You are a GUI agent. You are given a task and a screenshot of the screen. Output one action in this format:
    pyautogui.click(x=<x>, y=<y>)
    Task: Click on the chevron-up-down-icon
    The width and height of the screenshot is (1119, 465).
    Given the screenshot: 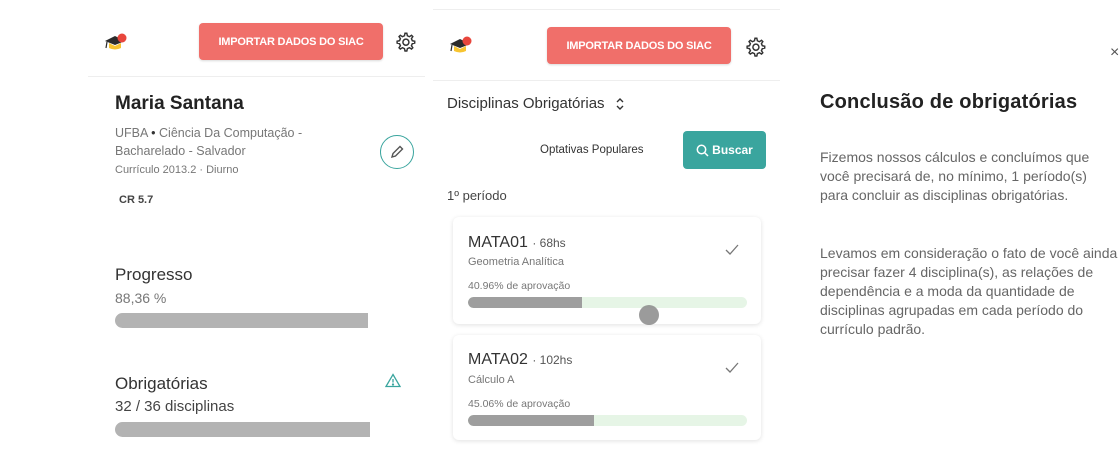 What is the action you would take?
    pyautogui.click(x=620, y=103)
    